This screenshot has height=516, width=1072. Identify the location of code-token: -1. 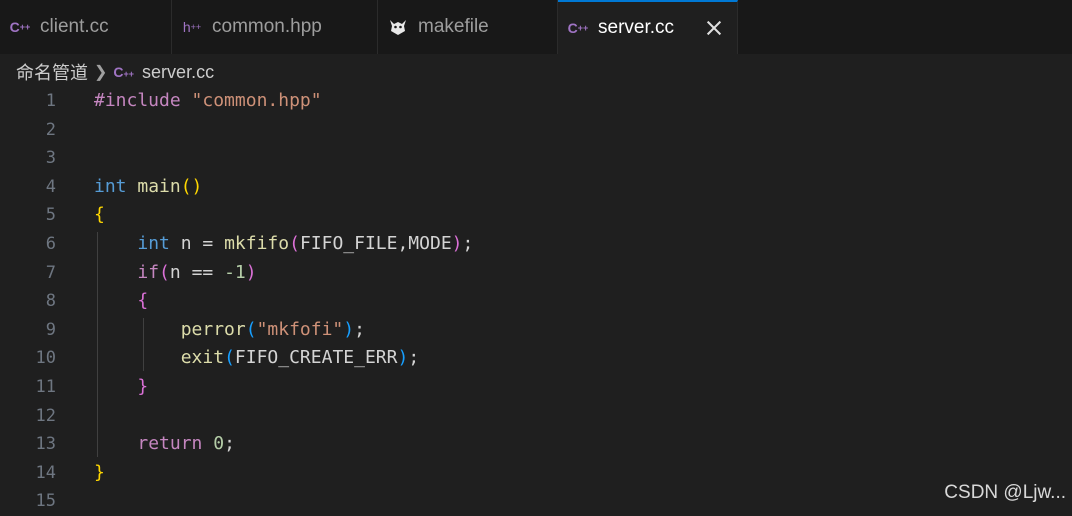
(235, 272).